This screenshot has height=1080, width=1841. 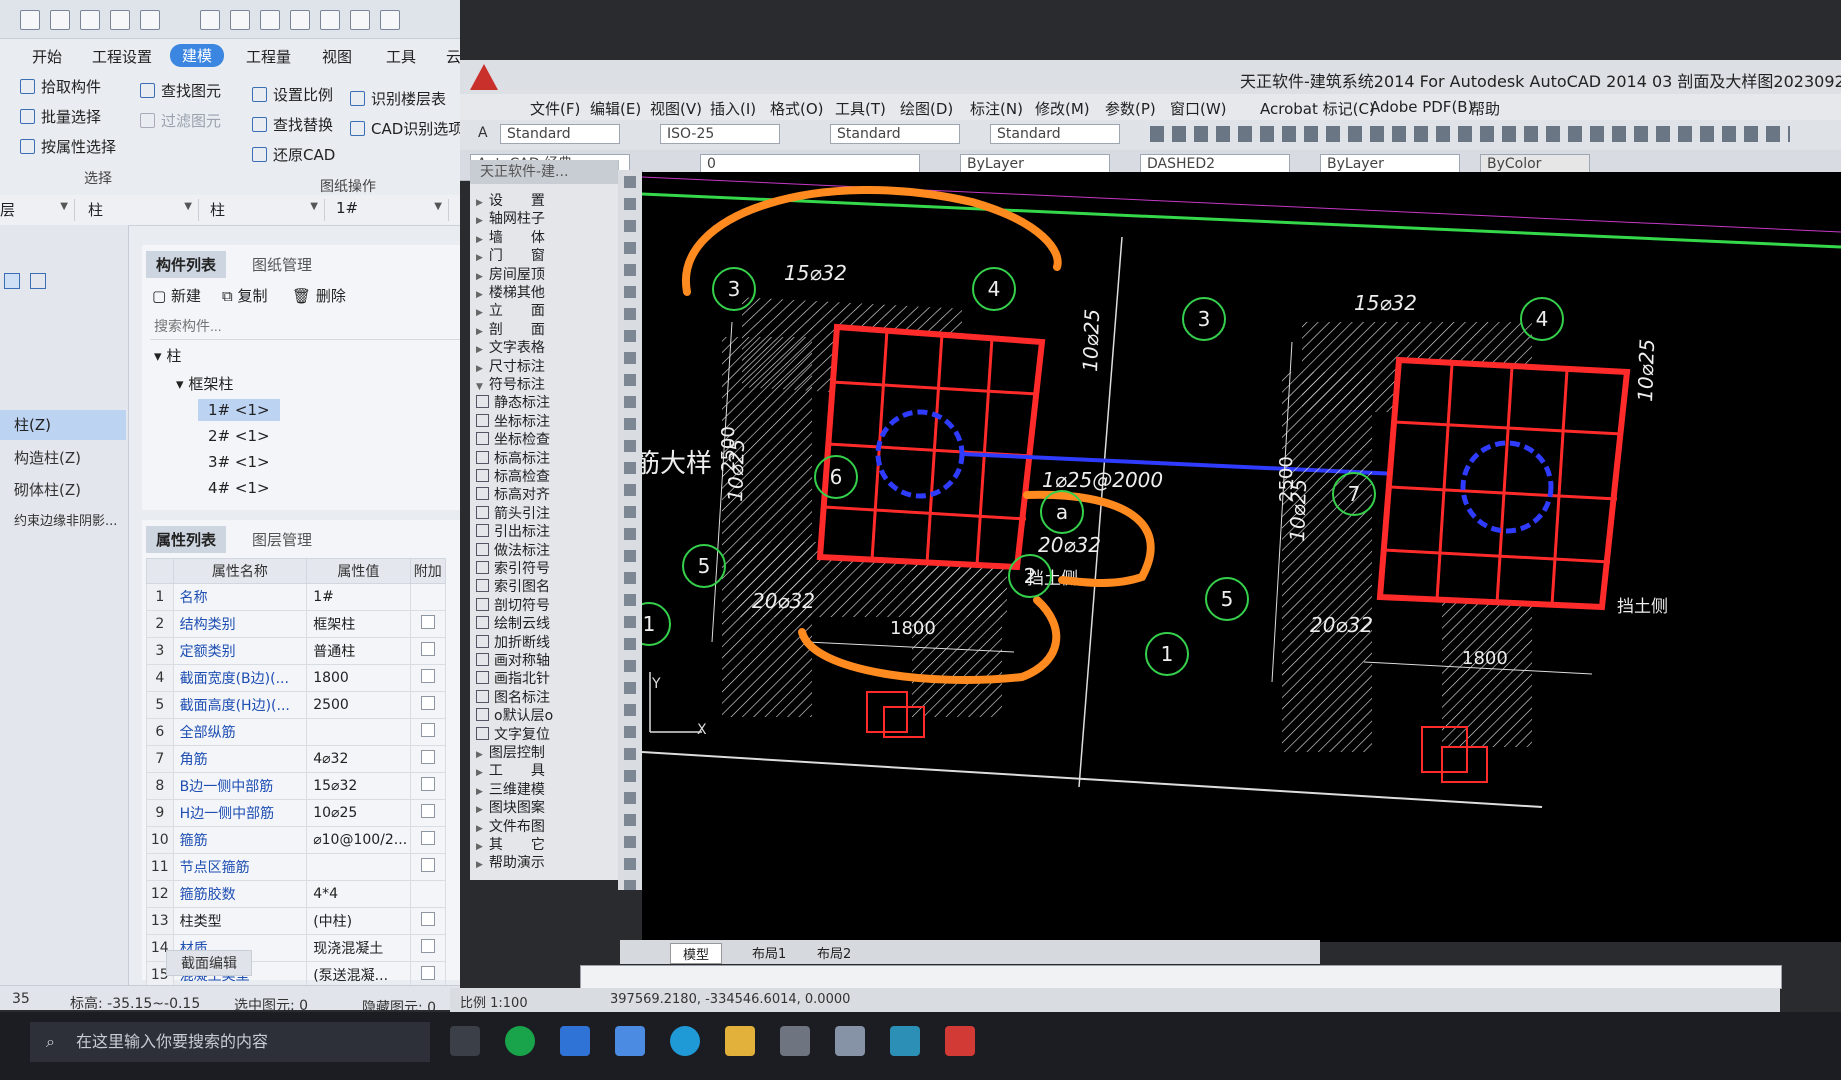 I want to click on tree-item-4: 4# <1>, so click(x=239, y=488).